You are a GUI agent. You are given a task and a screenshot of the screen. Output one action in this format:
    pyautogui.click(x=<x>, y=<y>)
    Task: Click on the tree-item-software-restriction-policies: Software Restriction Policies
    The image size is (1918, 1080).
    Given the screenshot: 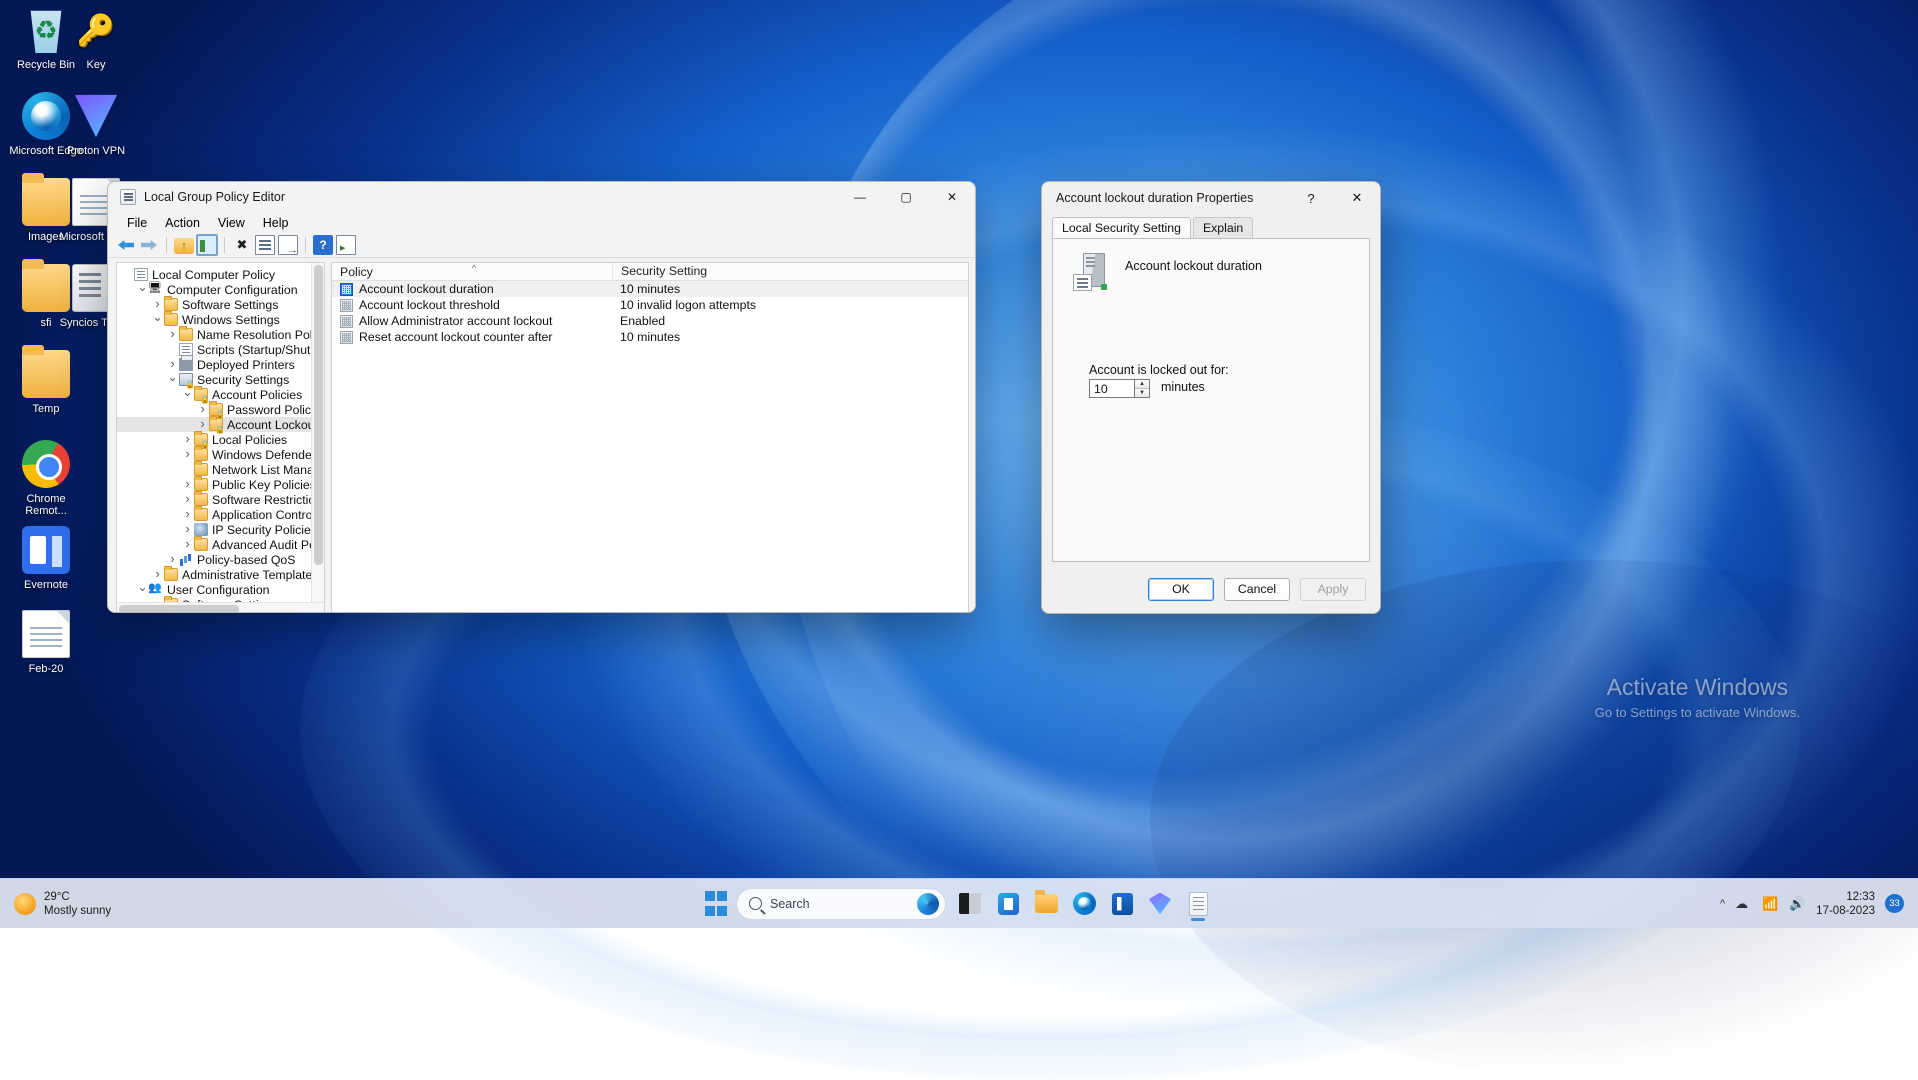 What is the action you would take?
    pyautogui.click(x=220, y=499)
    